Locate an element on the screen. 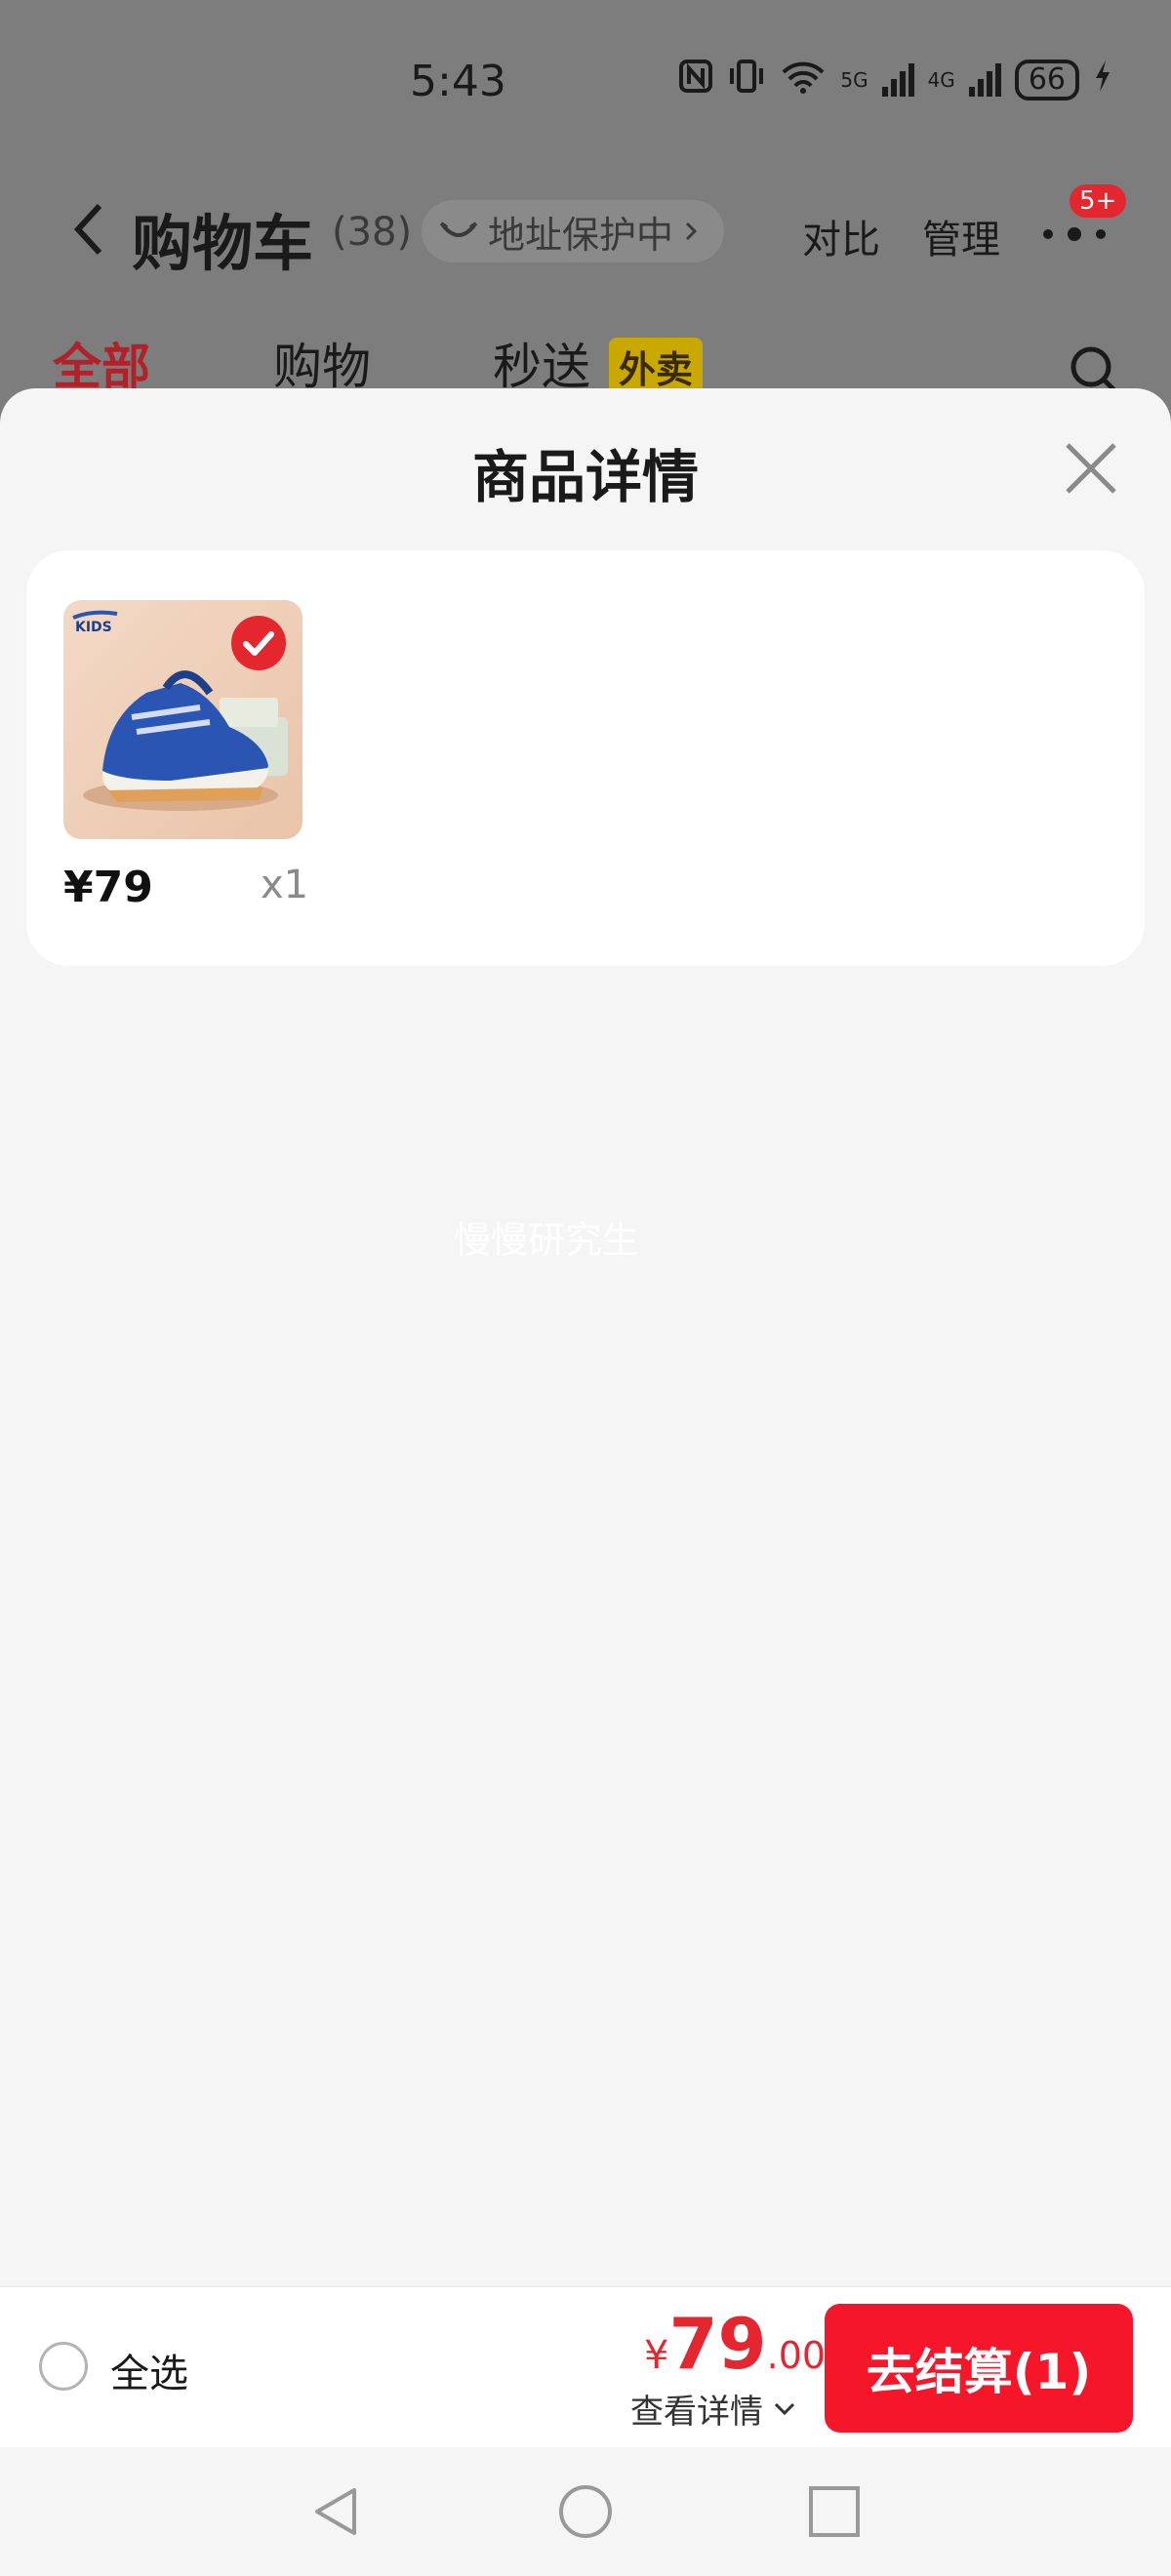 Image resolution: width=1171 pixels, height=2576 pixels. total-integer: 79 is located at coordinates (717, 2344).